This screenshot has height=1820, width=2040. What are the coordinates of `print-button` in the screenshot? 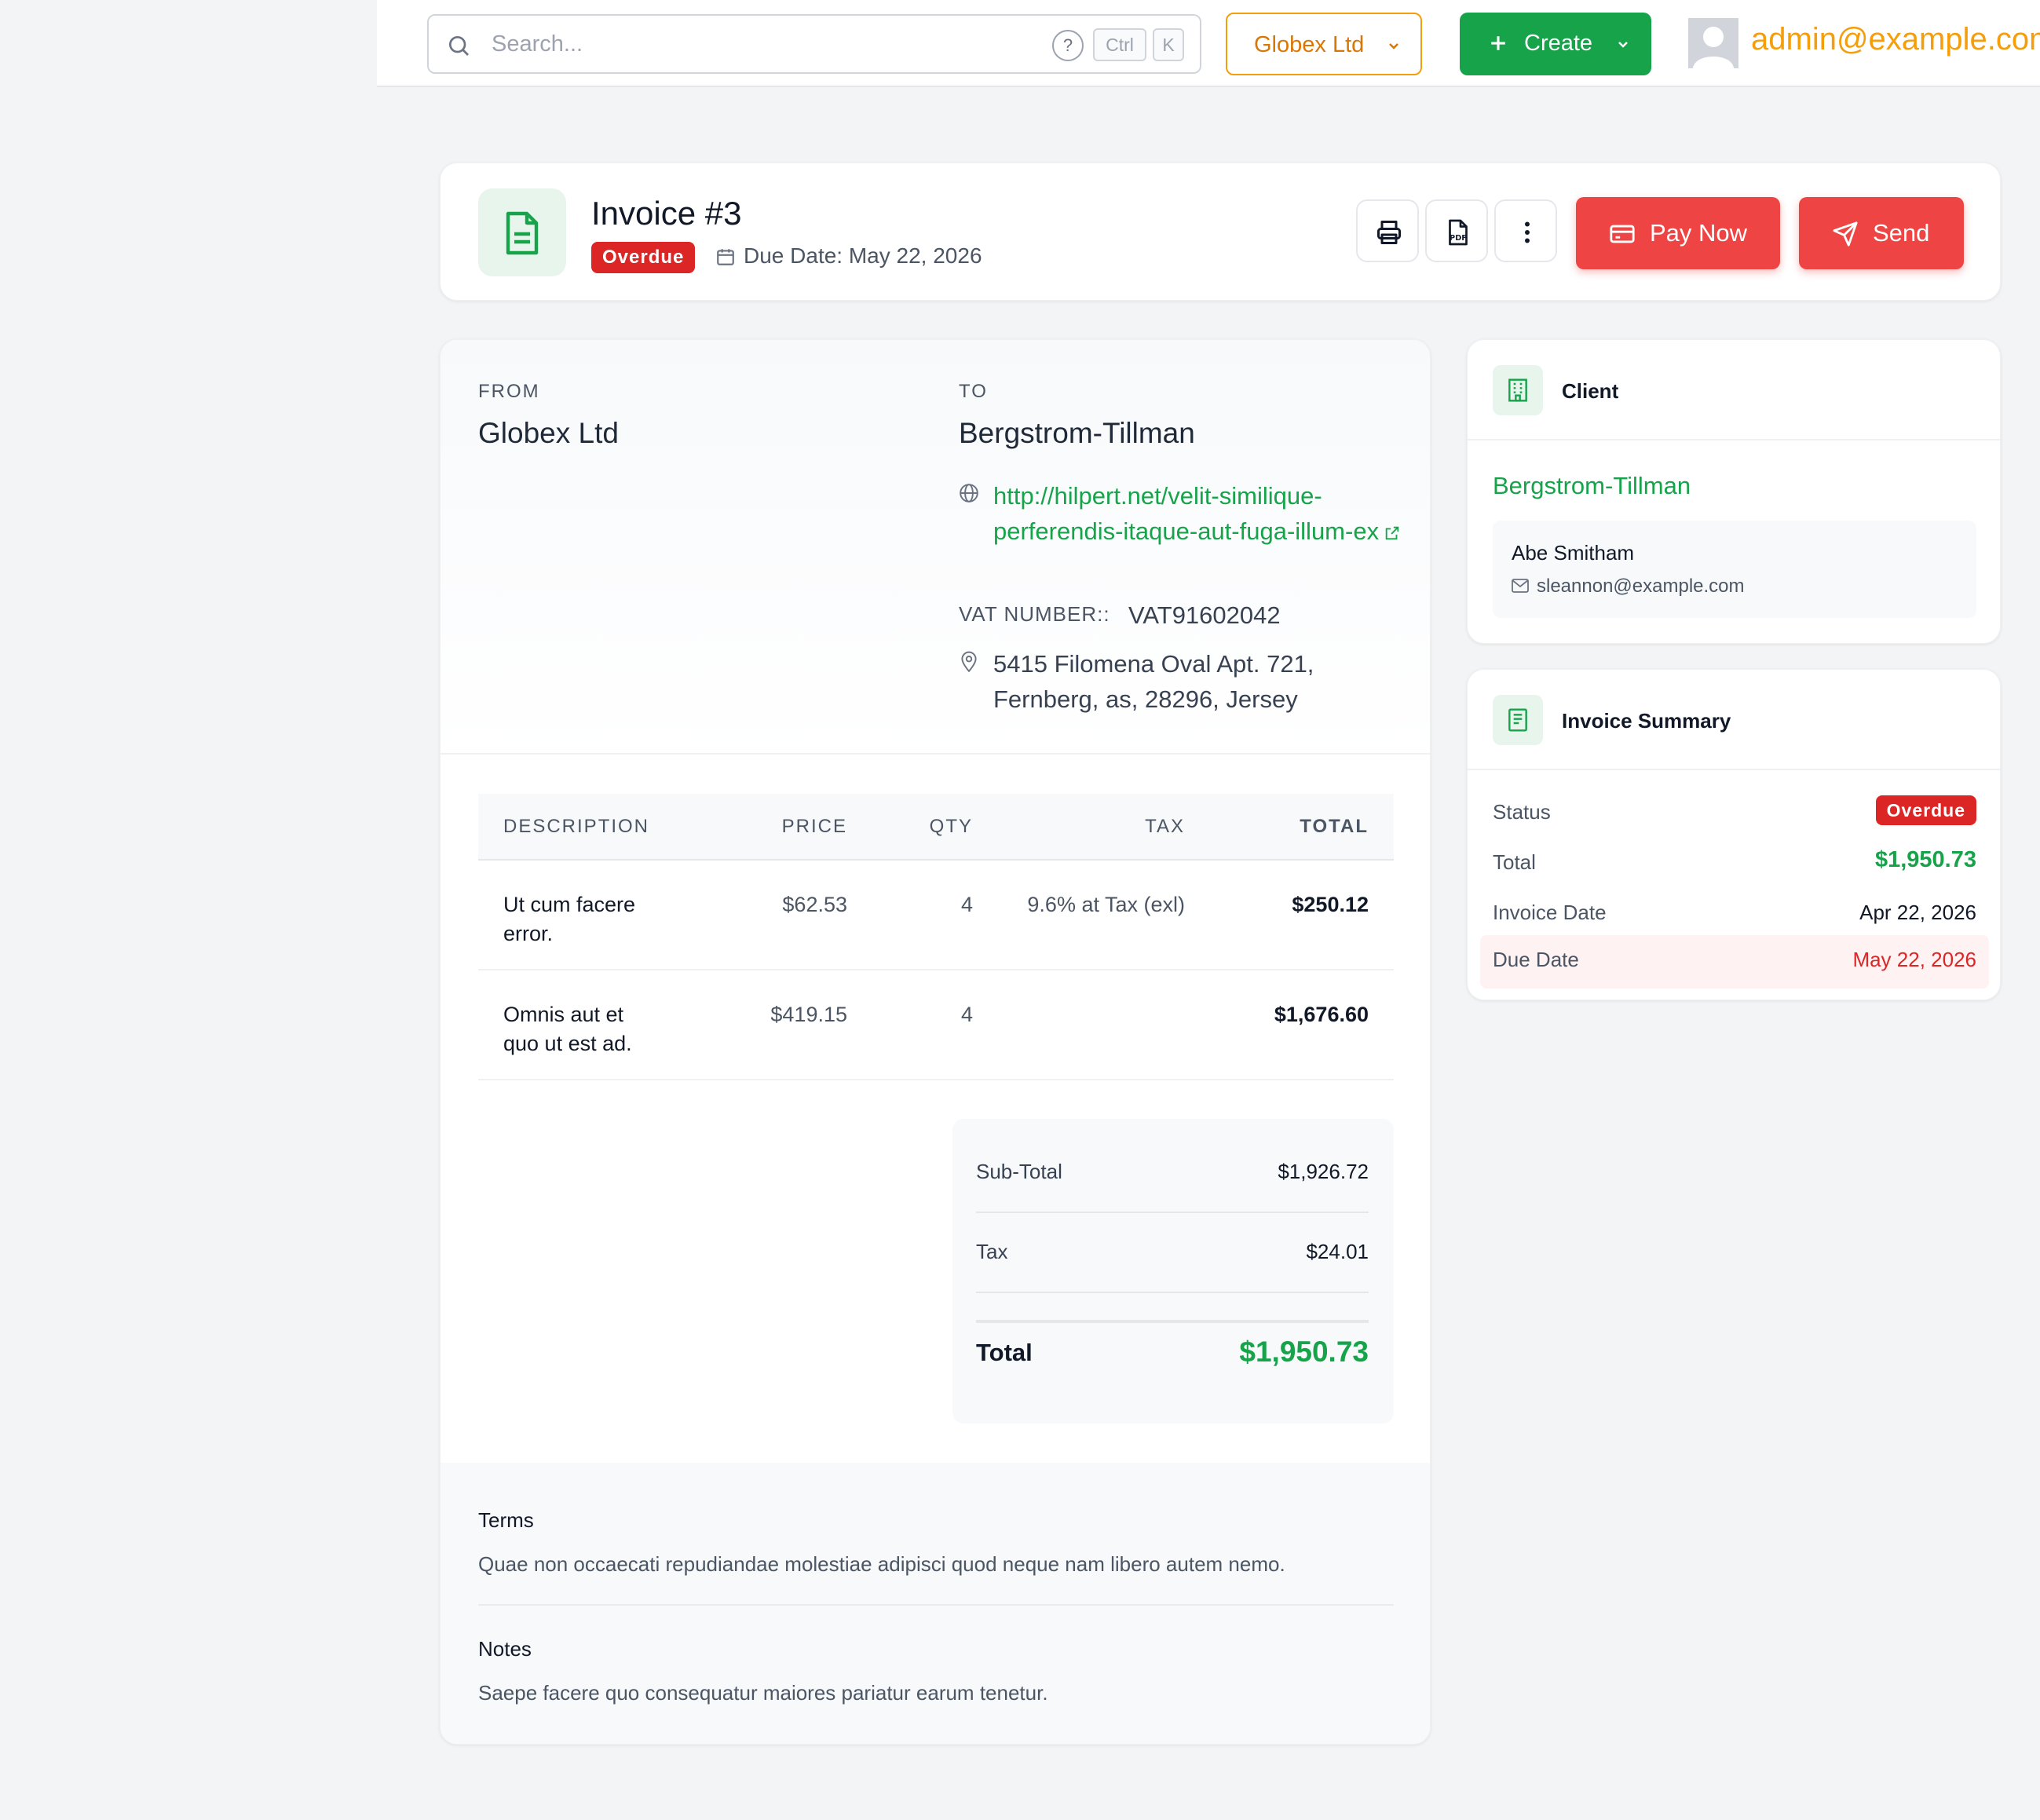 It's located at (1387, 230).